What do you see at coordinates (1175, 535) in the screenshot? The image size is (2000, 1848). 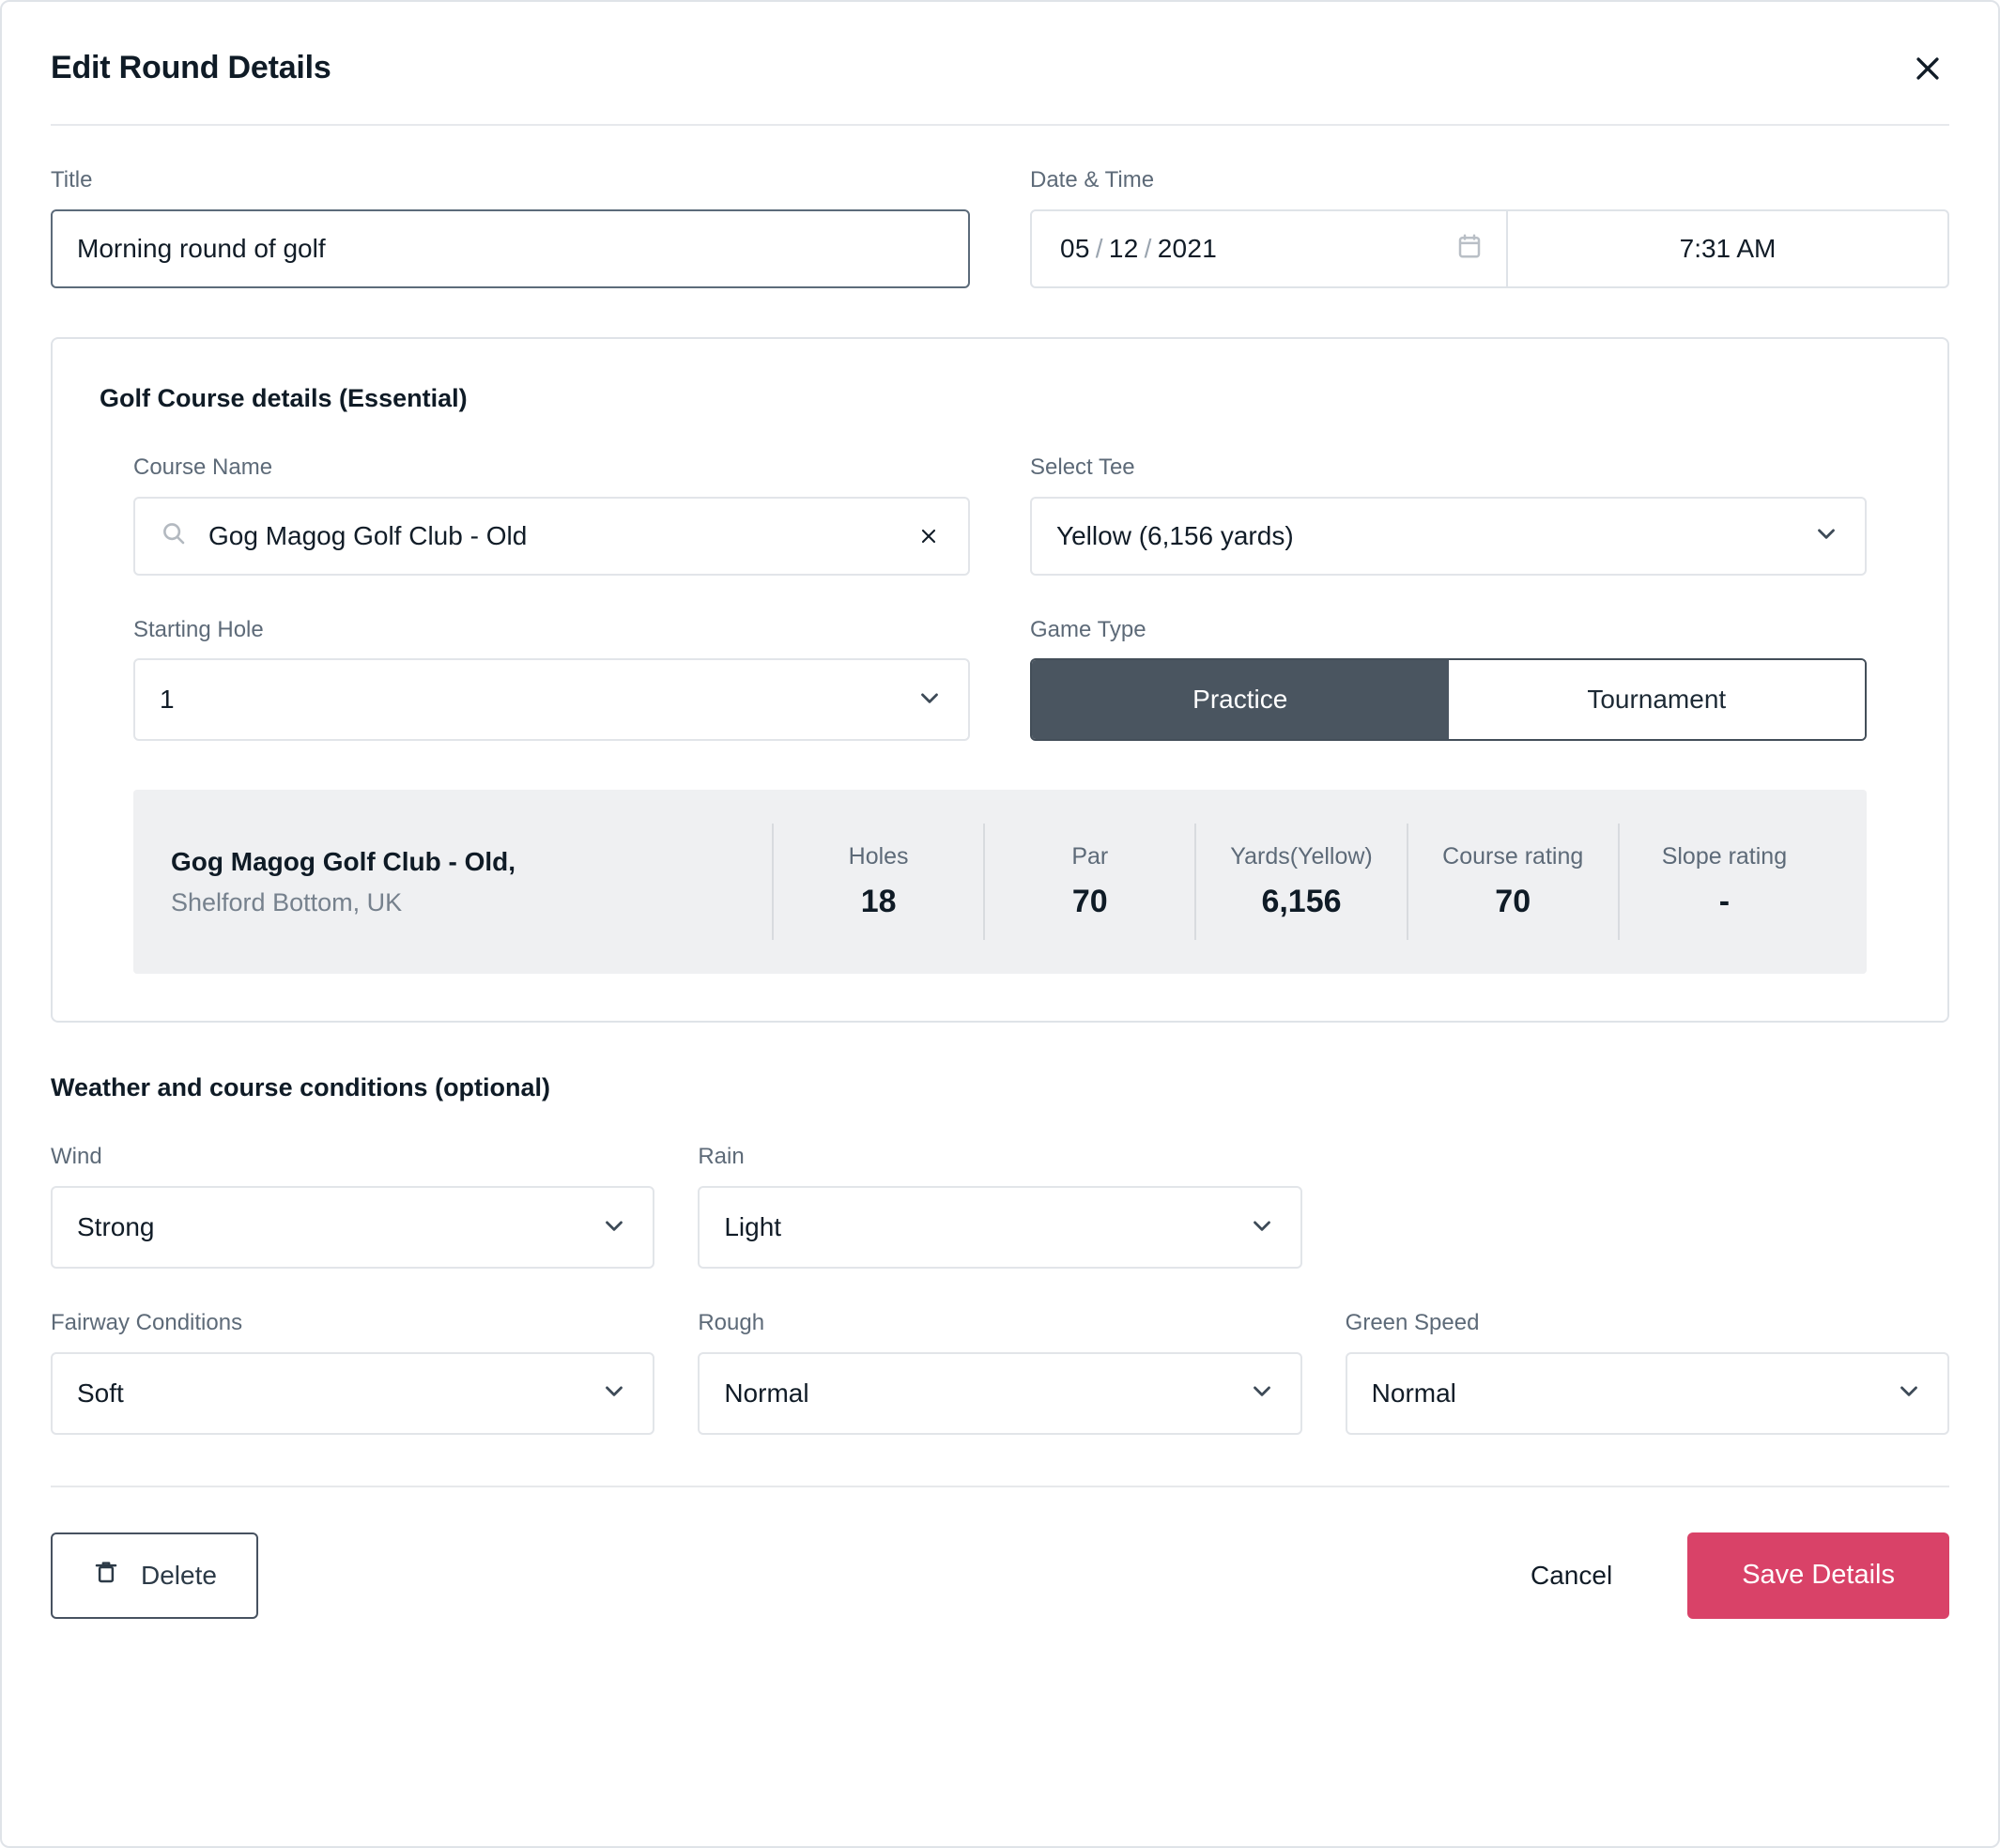 I see `select-tee-value: Yellow (6,156 yards)` at bounding box center [1175, 535].